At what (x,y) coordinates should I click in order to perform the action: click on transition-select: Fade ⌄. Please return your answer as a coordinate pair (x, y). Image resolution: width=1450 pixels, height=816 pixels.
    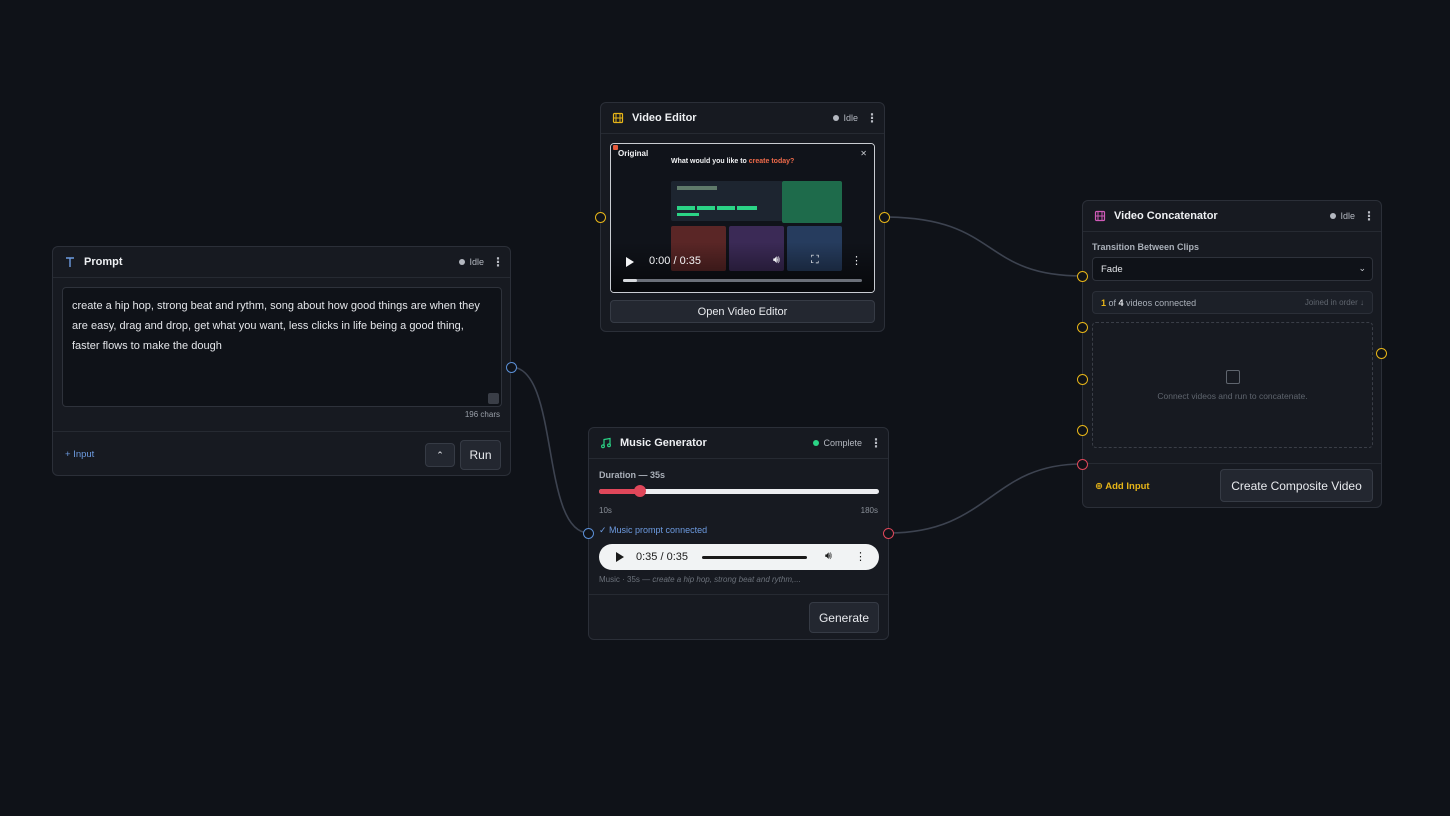
    Looking at the image, I should click on (1232, 269).